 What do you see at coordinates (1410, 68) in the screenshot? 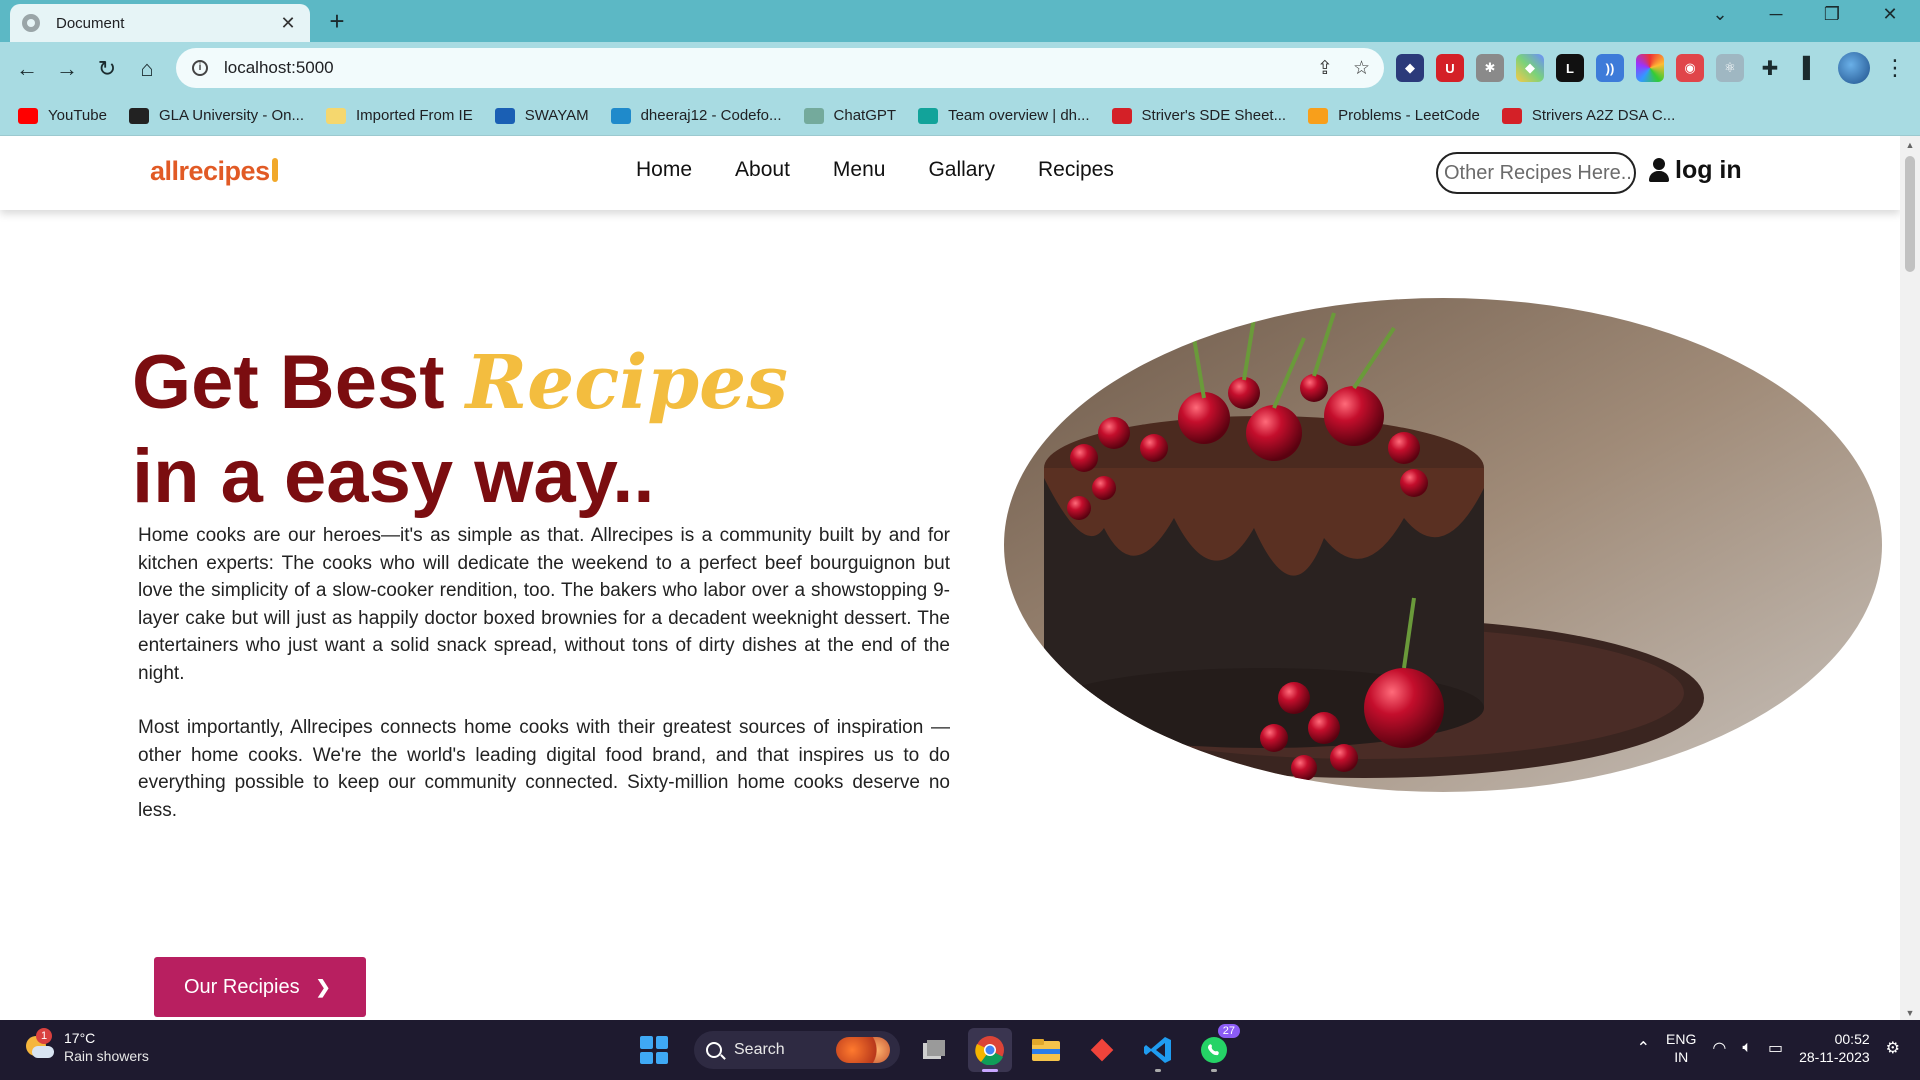
I see `shield-extension-icon: ◆` at bounding box center [1410, 68].